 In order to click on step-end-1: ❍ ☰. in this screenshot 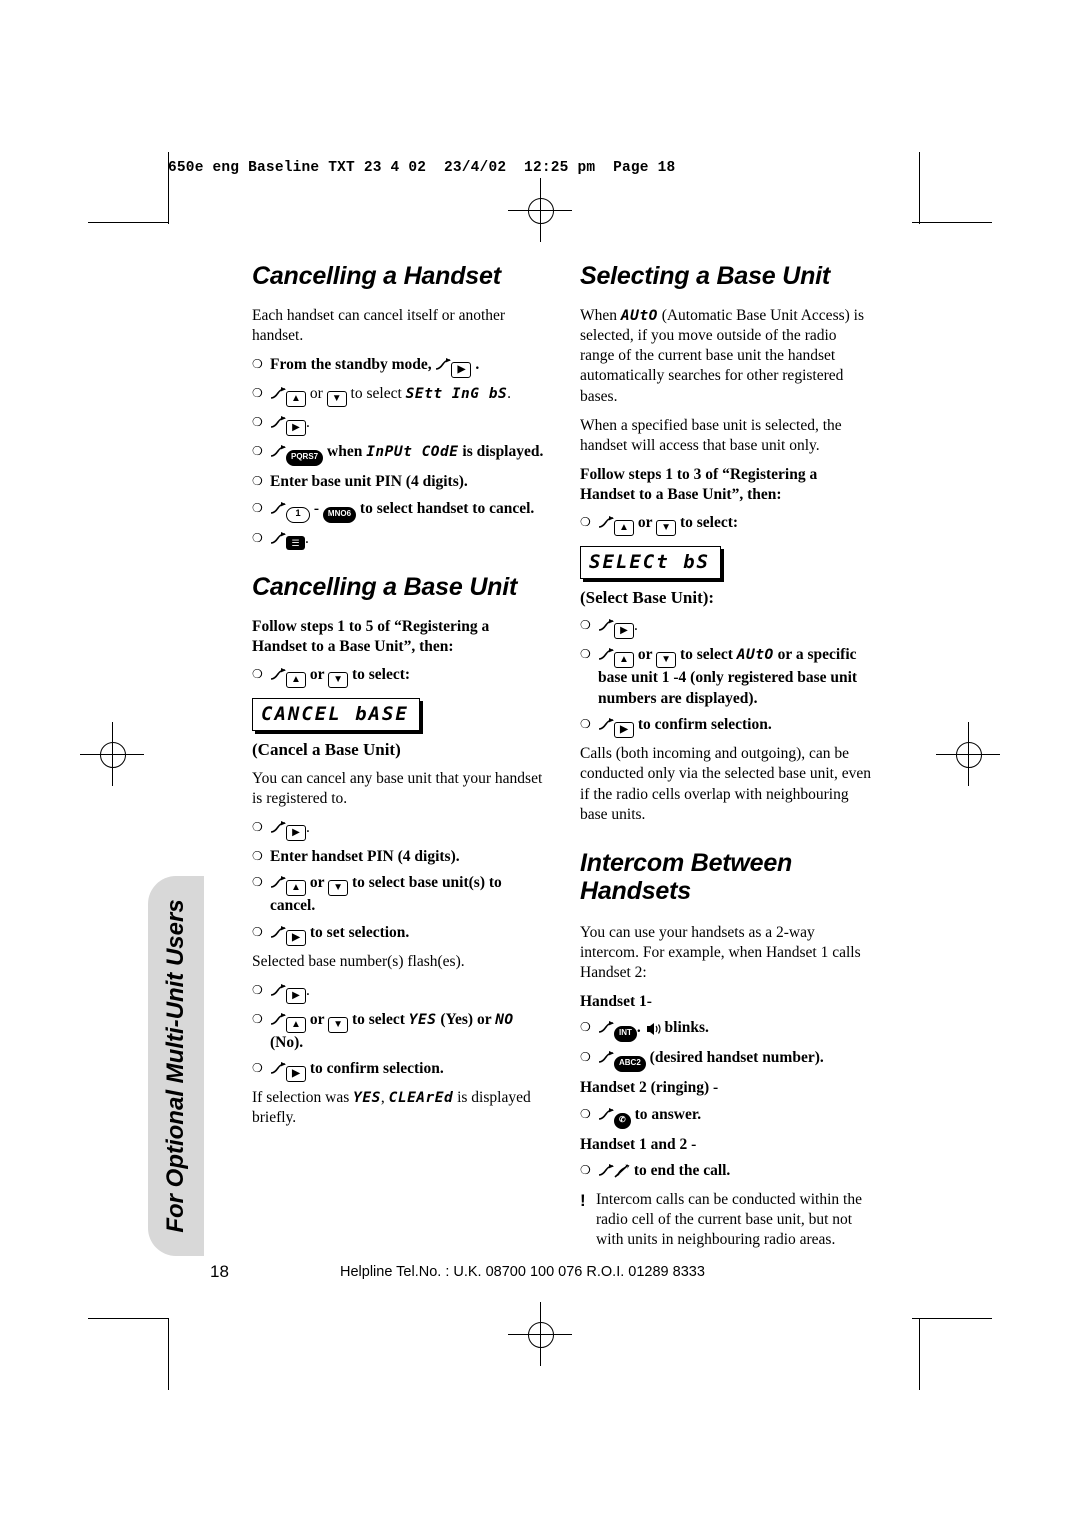, I will do `click(398, 540)`.